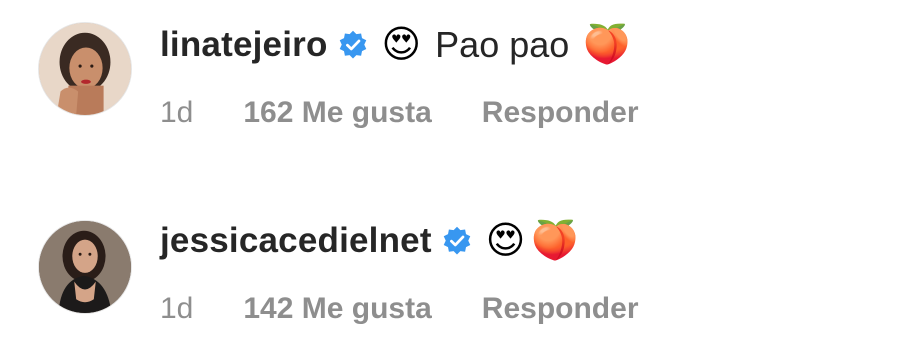 This screenshot has width=898, height=351. What do you see at coordinates (337, 309) in the screenshot?
I see `likes-count-link: 142 Me gusta` at bounding box center [337, 309].